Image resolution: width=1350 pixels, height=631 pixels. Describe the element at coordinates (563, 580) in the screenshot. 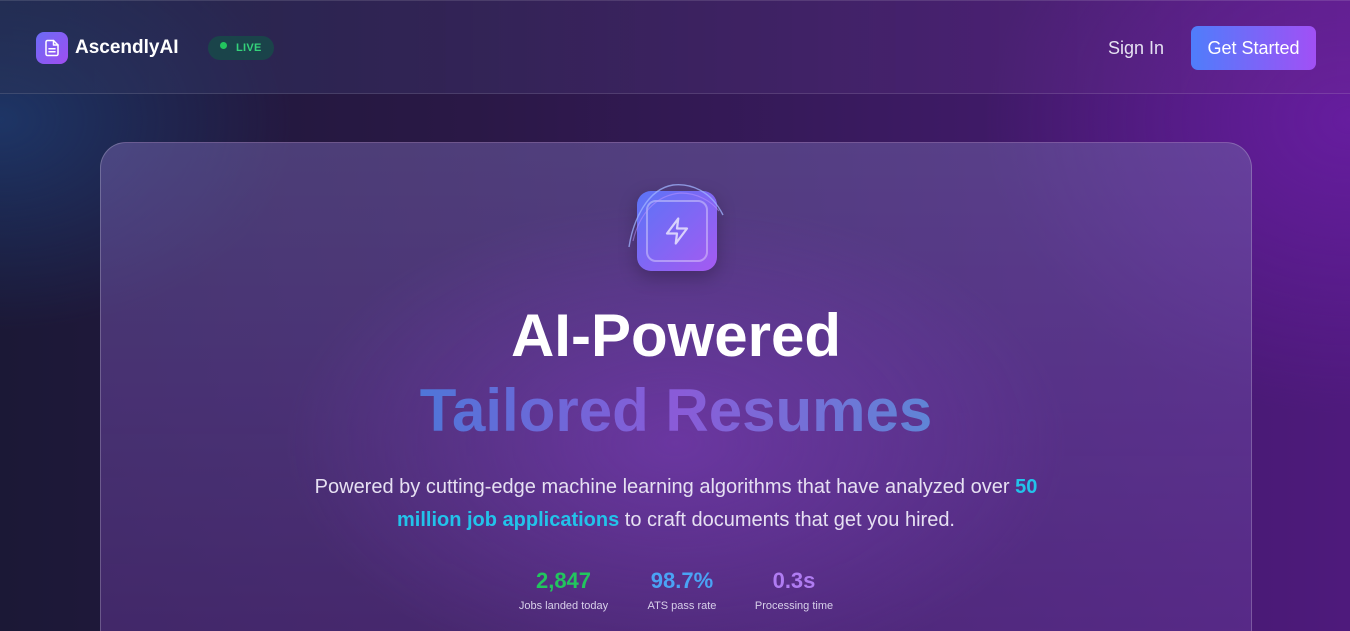

I see `stat-value: 2,847` at that location.